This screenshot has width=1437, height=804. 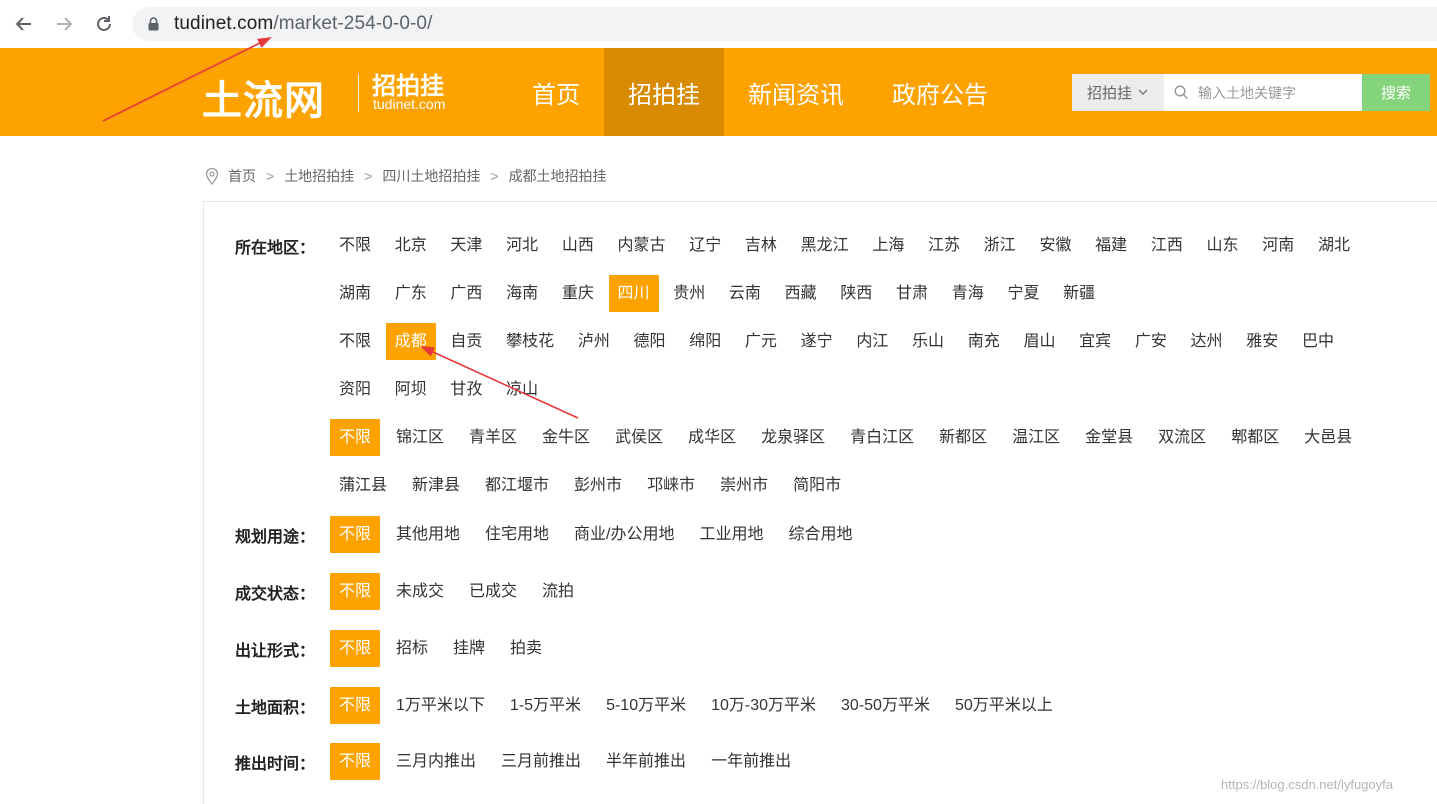 What do you see at coordinates (363, 485) in the screenshot?
I see `district-option: 蒲江县` at bounding box center [363, 485].